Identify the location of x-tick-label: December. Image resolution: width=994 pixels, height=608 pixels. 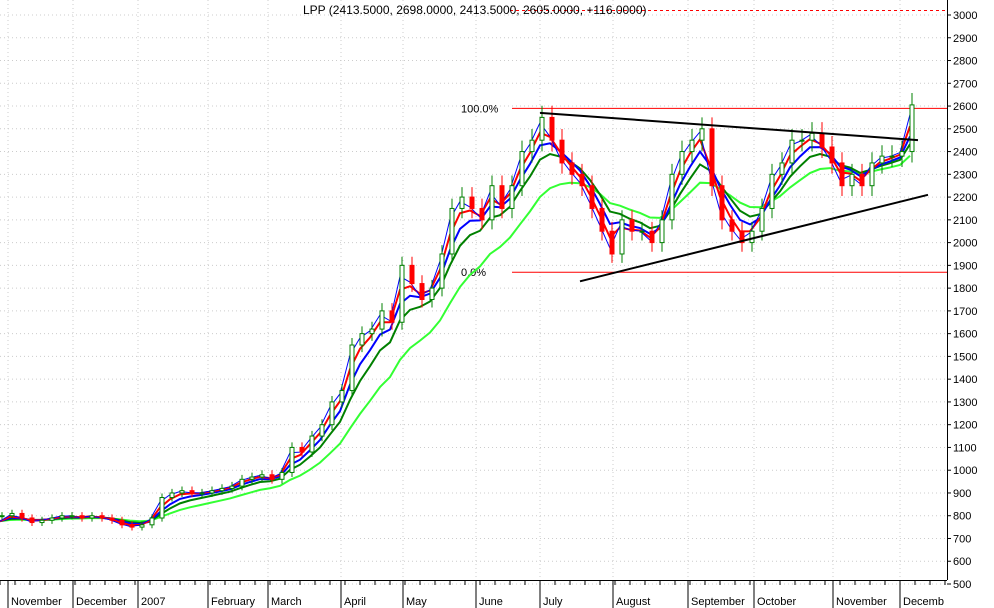
(101, 602).